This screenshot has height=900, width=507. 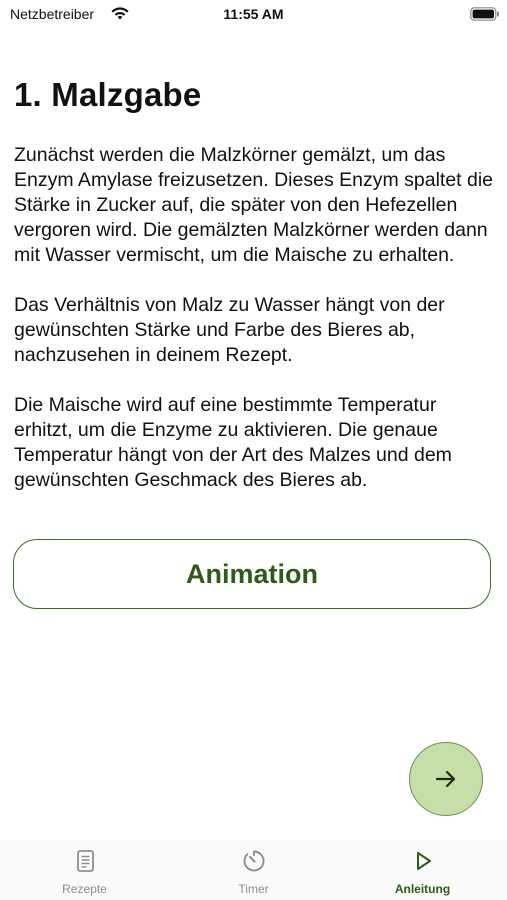 I want to click on battery-icon, so click(x=484, y=14).